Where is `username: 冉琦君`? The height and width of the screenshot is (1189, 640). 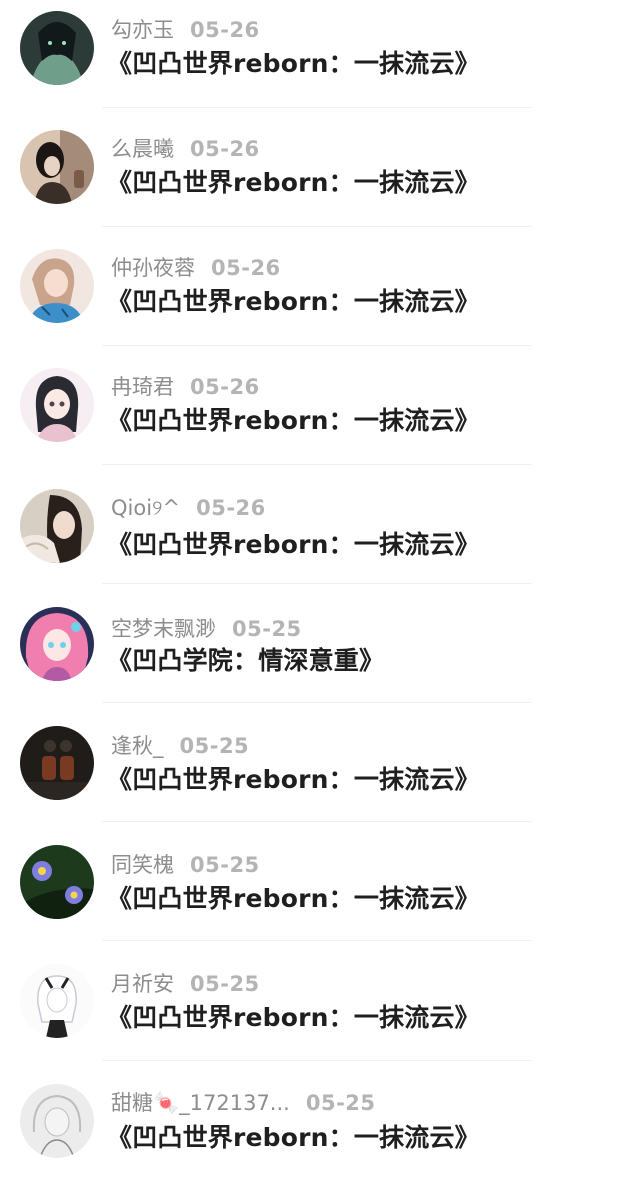 username: 冉琦君 is located at coordinates (142, 387).